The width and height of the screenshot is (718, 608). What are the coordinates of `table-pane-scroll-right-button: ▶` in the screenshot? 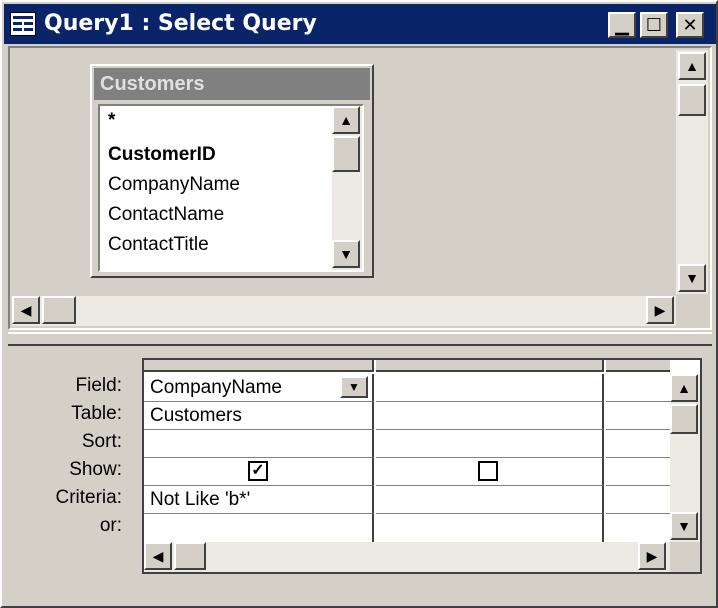 It's located at (660, 310).